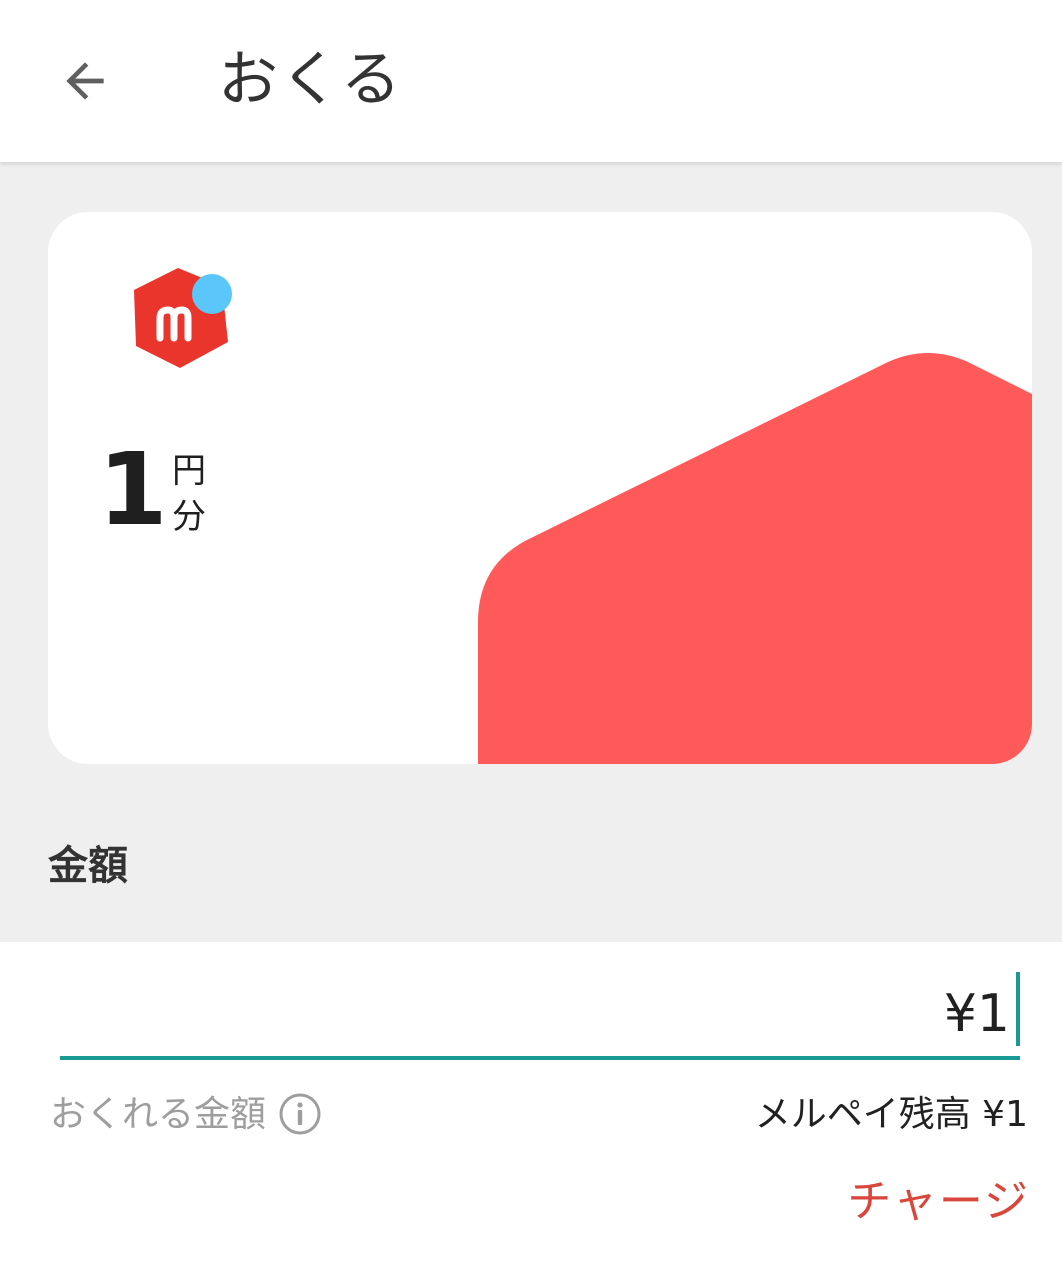 Image resolution: width=1062 pixels, height=1280 pixels. Describe the element at coordinates (88, 866) in the screenshot. I see `amount-section-label: 金額` at that location.